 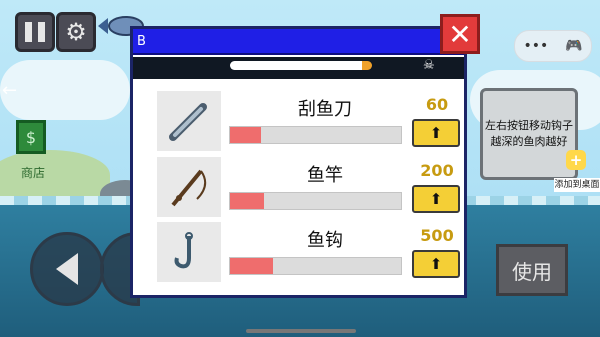 What do you see at coordinates (309, 253) in the screenshot?
I see `upgrade-row: 鱼钩 500 ⬆` at bounding box center [309, 253].